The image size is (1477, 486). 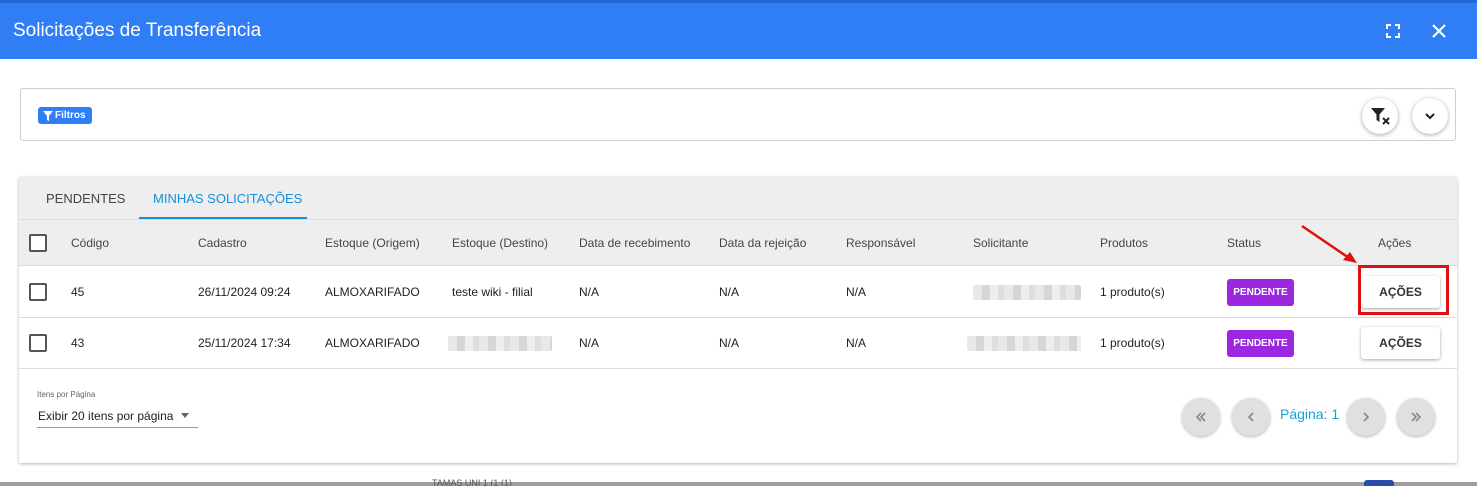 I want to click on dialog-title: Solicitações de Transferência, so click(x=137, y=30).